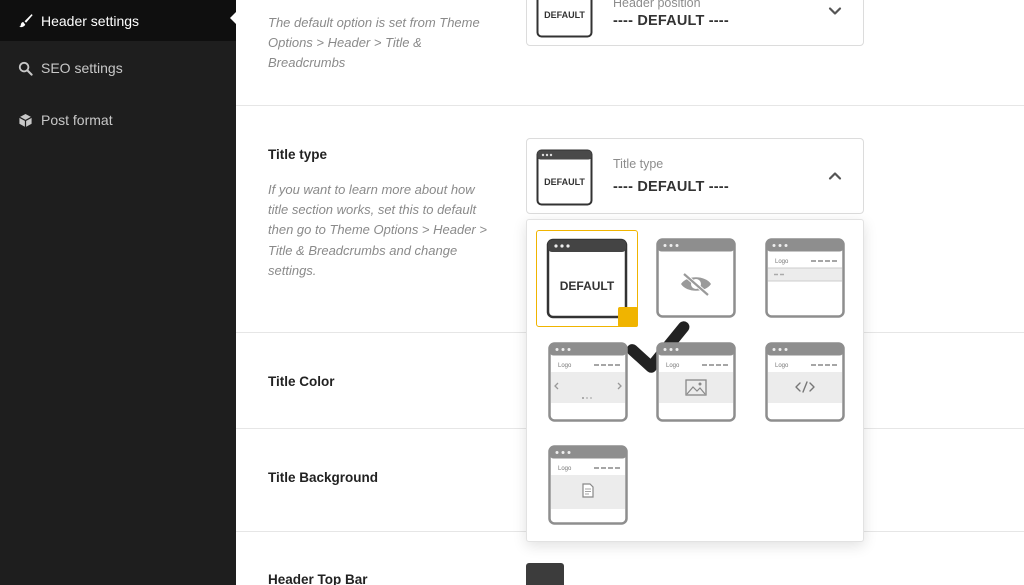  What do you see at coordinates (835, 176) in the screenshot?
I see `chevron-up-icon` at bounding box center [835, 176].